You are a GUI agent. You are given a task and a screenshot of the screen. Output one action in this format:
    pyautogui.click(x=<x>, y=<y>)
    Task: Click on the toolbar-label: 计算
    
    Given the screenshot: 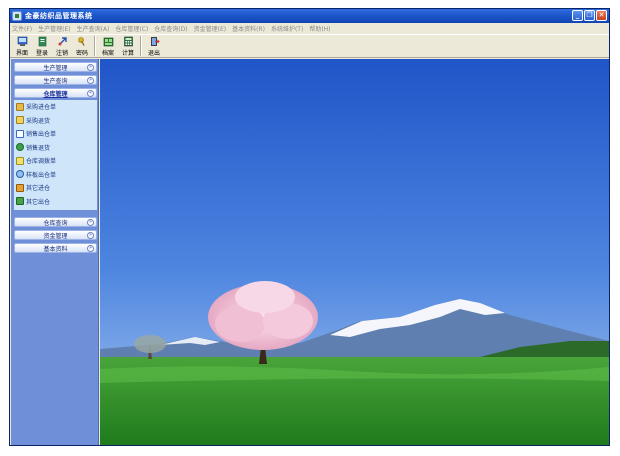 What is the action you would take?
    pyautogui.click(x=127, y=53)
    